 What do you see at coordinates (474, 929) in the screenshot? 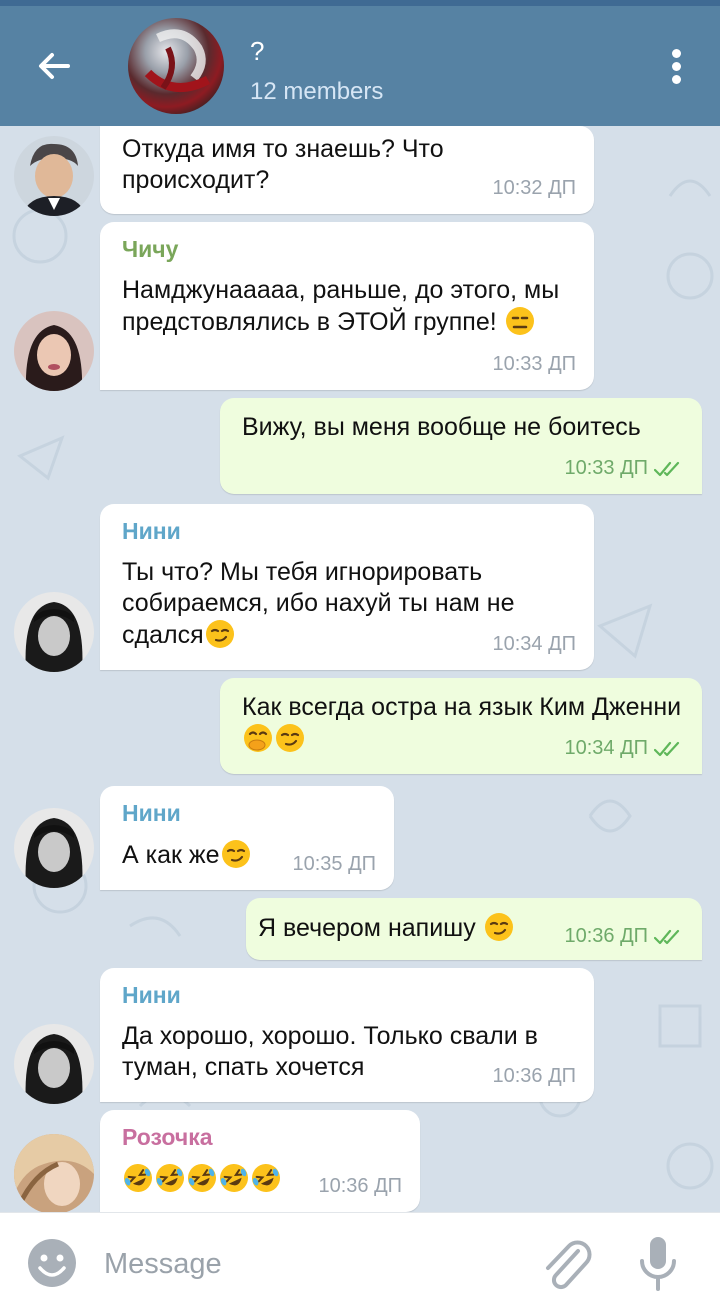
I see `outgoing-message-bubble: Я вечером напишу 10:36 ДП` at bounding box center [474, 929].